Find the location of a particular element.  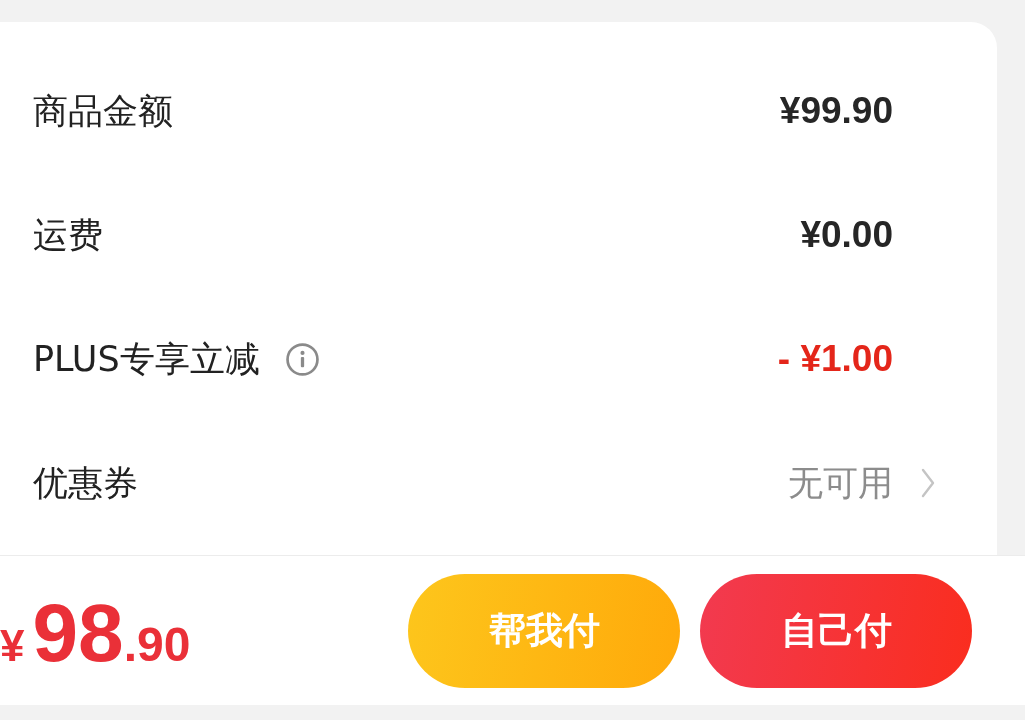

total-price: ¥98.90 is located at coordinates (95, 632).